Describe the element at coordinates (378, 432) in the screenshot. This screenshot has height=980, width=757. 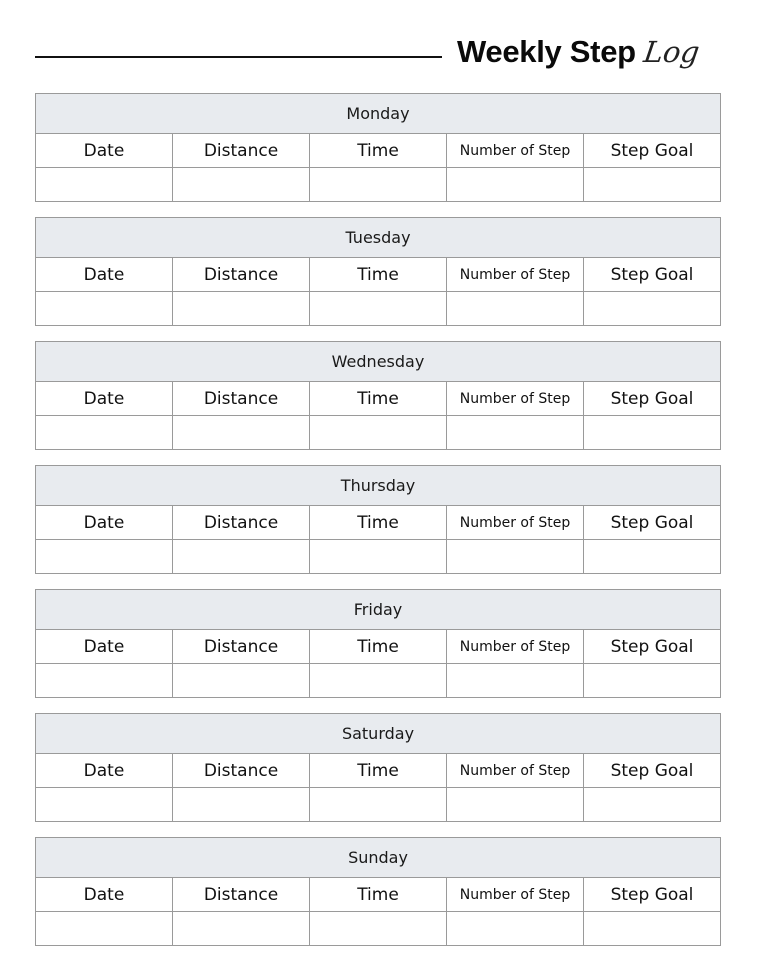
I see `wednesday-time-cell` at that location.